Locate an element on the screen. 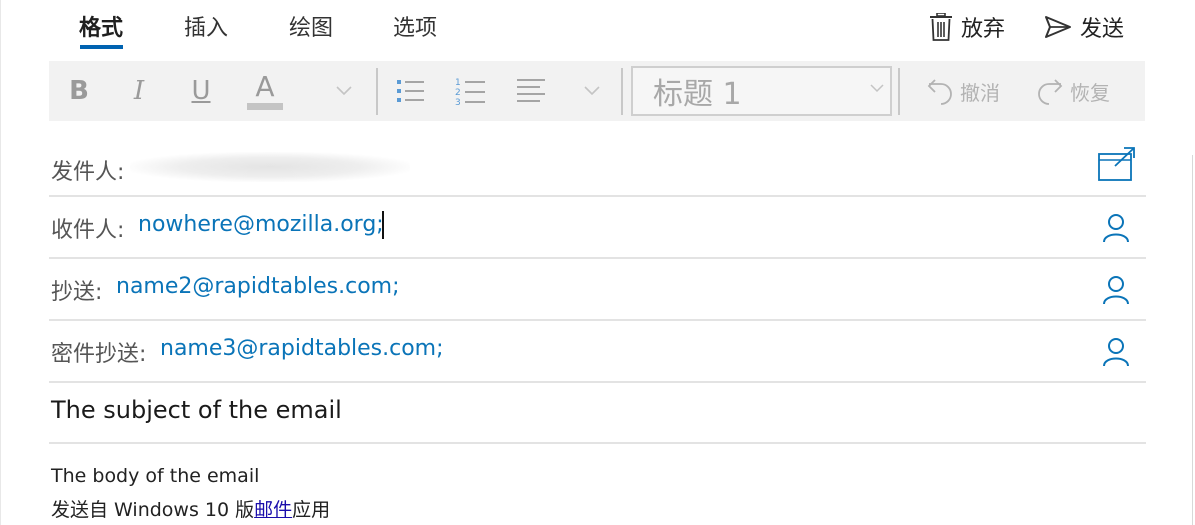  bullet-list-button is located at coordinates (410, 91).